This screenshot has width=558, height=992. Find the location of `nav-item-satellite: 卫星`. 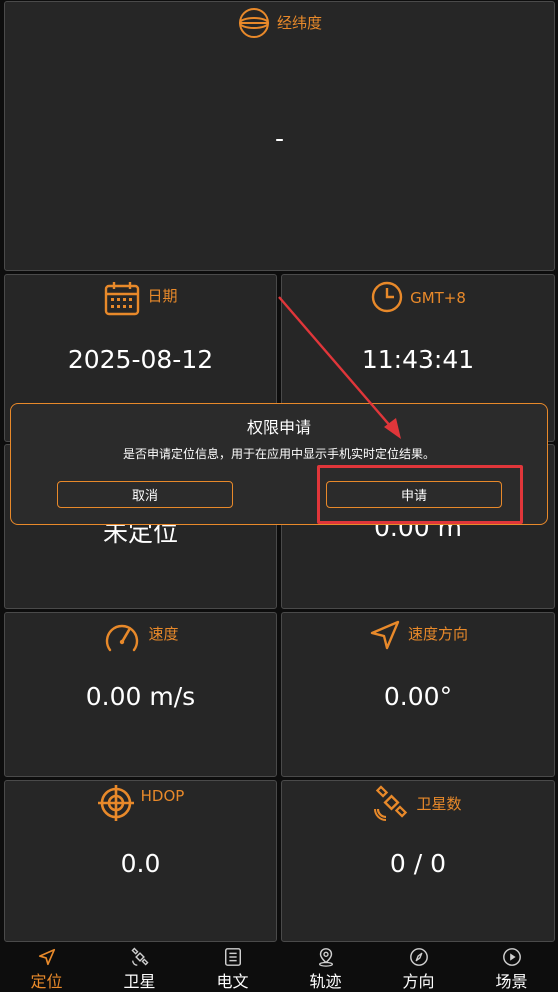

nav-item-satellite: 卫星 is located at coordinates (139, 968).